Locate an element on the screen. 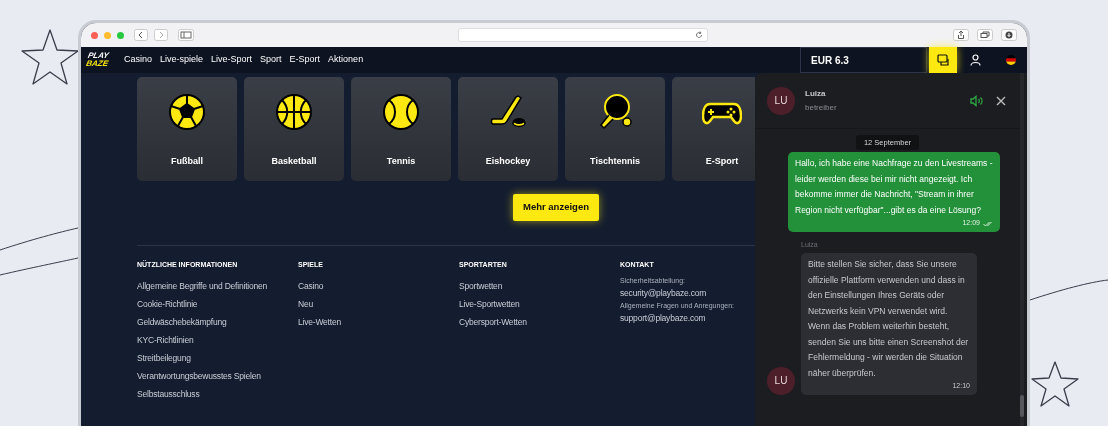 The image size is (1108, 426). footer-link: Cookie-Richtlinie is located at coordinates (167, 306).